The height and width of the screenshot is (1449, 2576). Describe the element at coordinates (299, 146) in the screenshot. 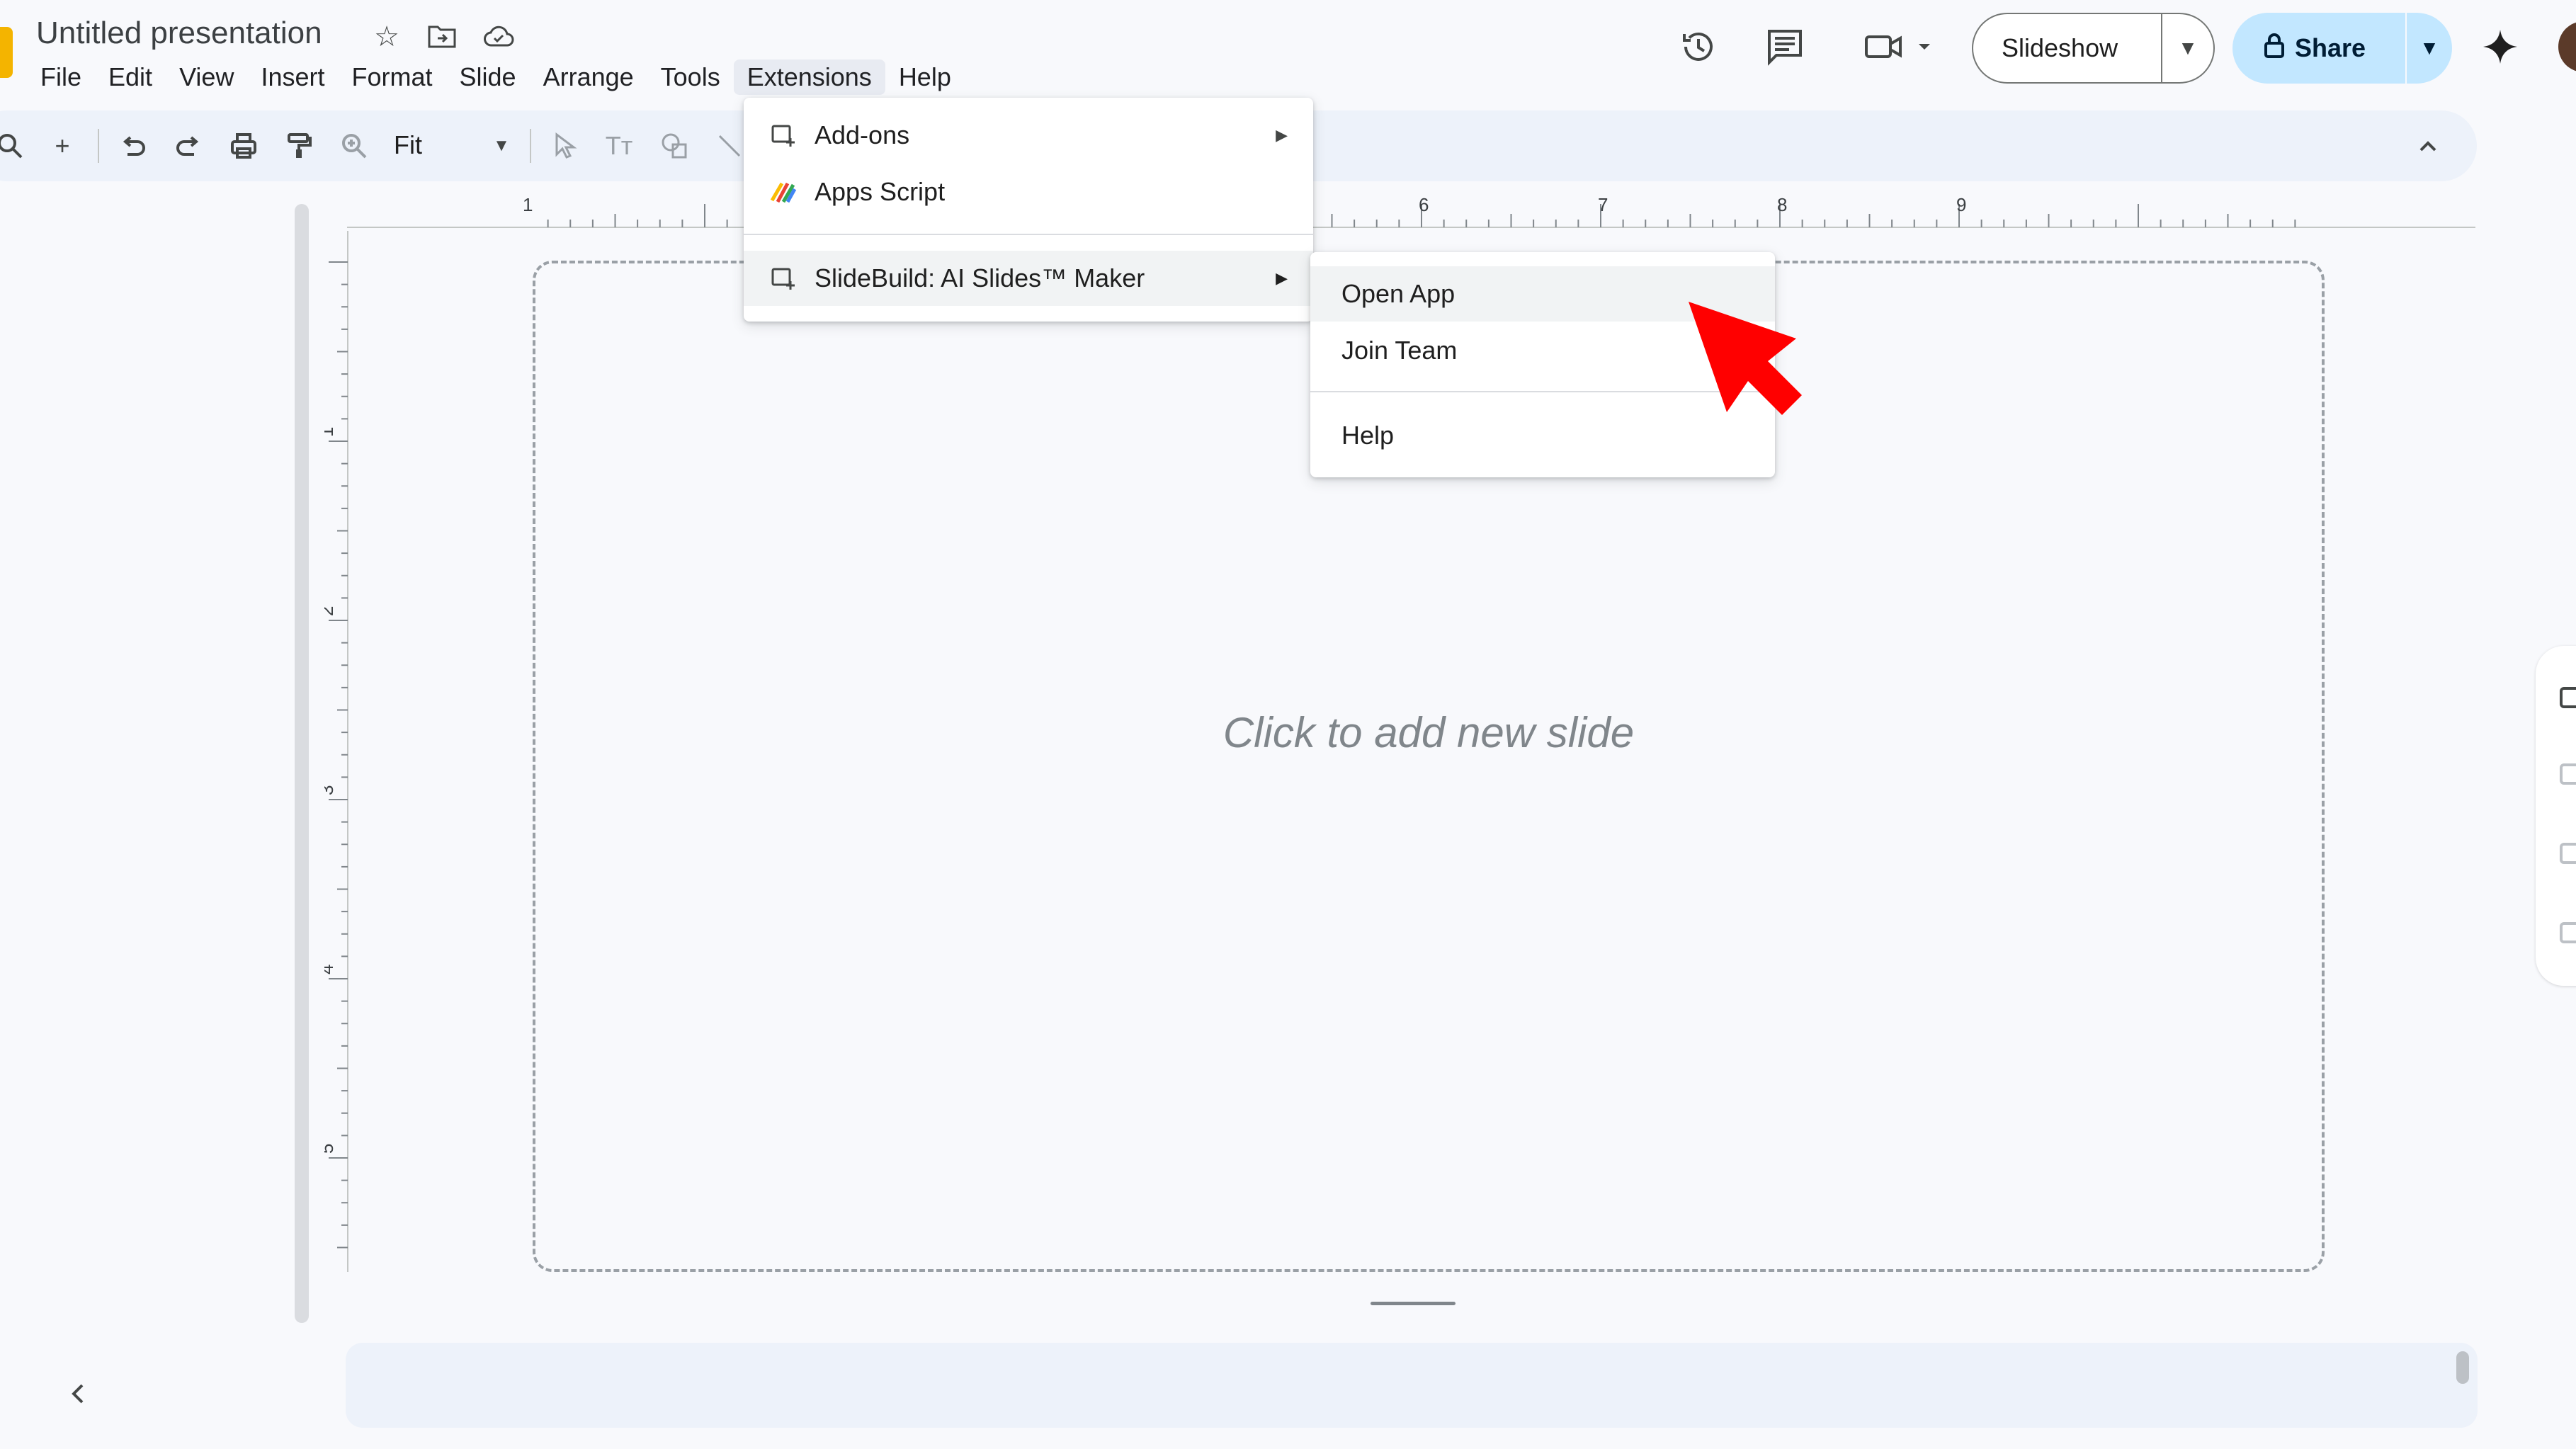

I see `paint-format-icon` at that location.